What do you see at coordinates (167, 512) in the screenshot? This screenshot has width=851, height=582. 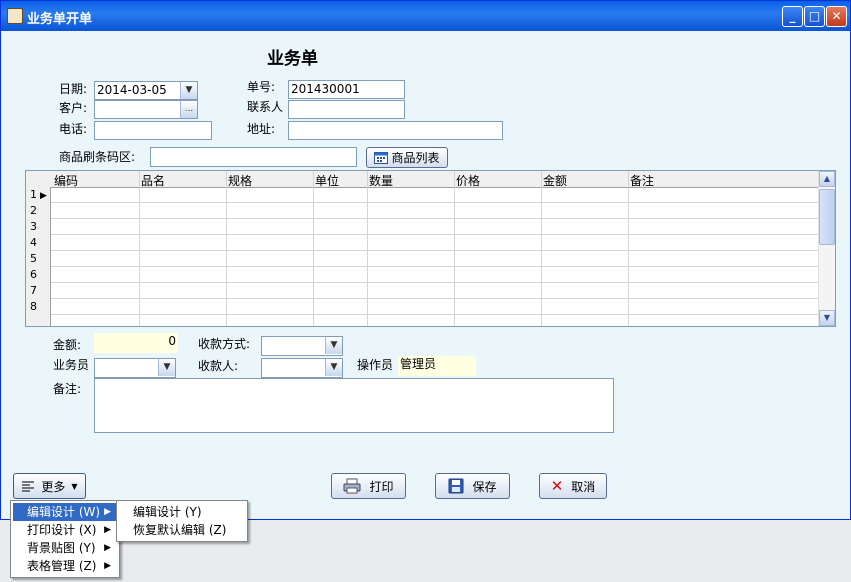 I see `submenu-item-label: 编辑设计 (Y)` at bounding box center [167, 512].